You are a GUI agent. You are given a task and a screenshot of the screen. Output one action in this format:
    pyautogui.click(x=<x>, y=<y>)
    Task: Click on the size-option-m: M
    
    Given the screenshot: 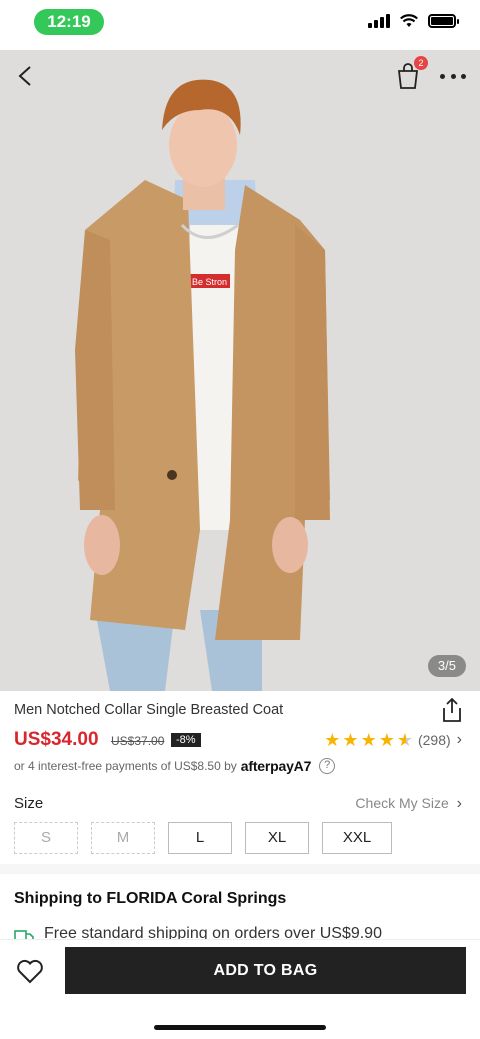 What is the action you would take?
    pyautogui.click(x=123, y=838)
    